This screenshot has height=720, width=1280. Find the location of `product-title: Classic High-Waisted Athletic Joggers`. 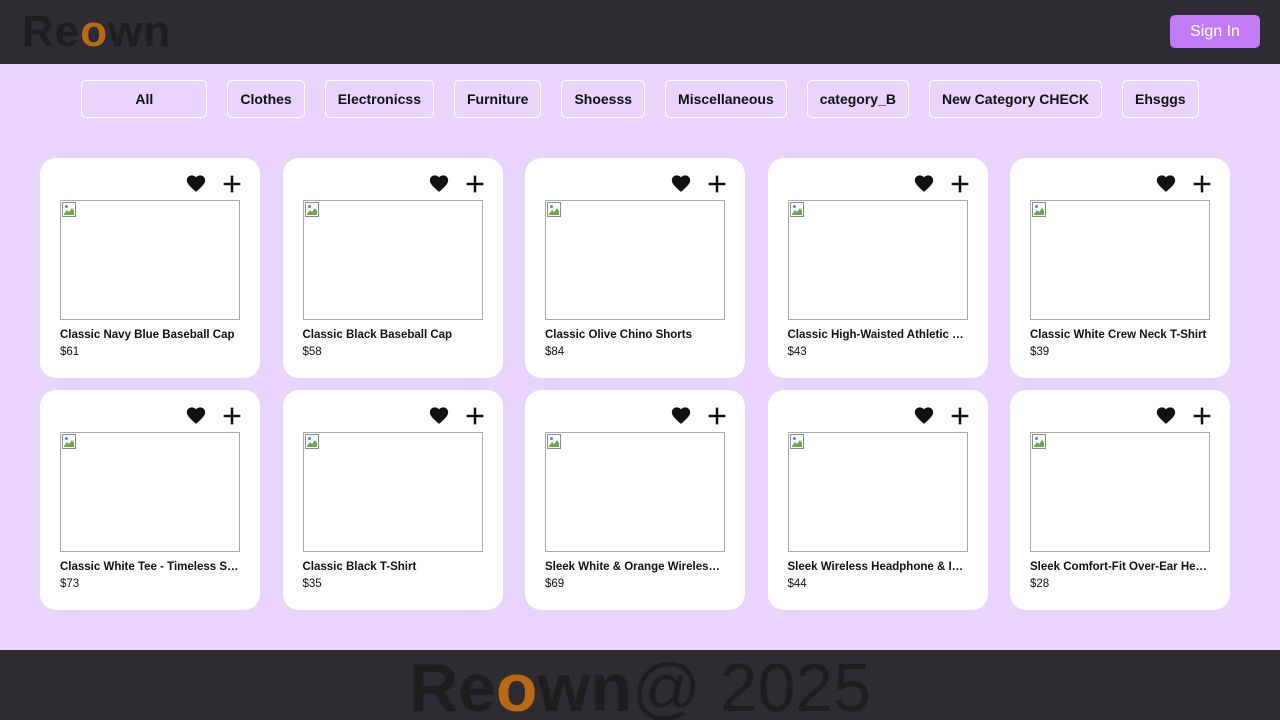

product-title: Classic High-Waisted Athletic Joggers is located at coordinates (878, 335).